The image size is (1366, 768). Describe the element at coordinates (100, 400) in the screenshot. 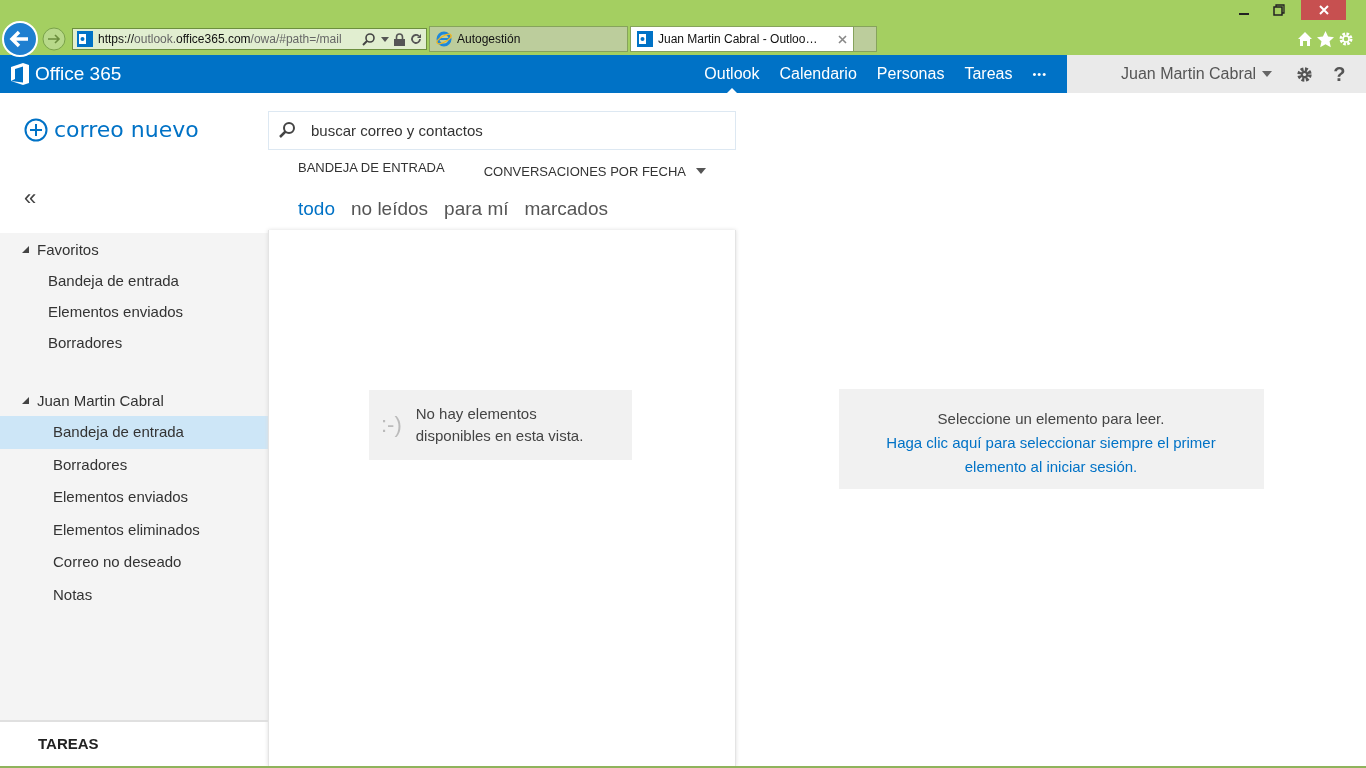

I see `folder-group-label: Juan Martin Cabral` at that location.